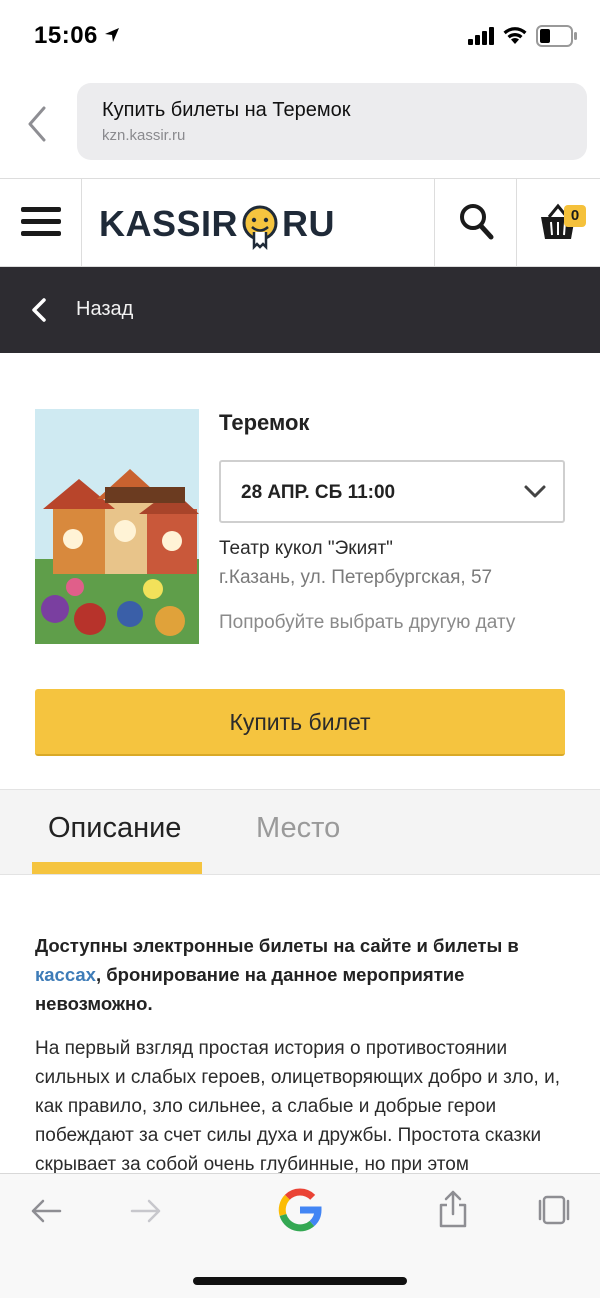  I want to click on event-address: г.Казань, ул. Петербургская, 57, so click(356, 577).